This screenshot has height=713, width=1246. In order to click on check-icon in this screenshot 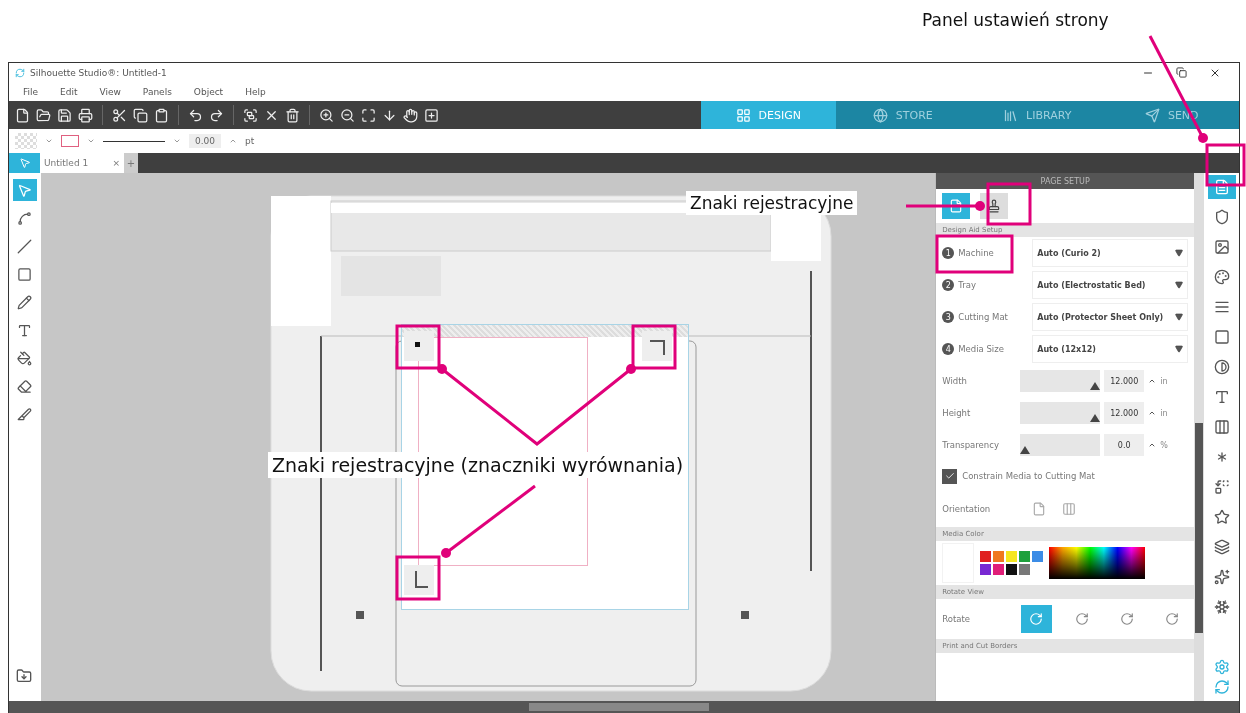, I will do `click(949, 476)`.